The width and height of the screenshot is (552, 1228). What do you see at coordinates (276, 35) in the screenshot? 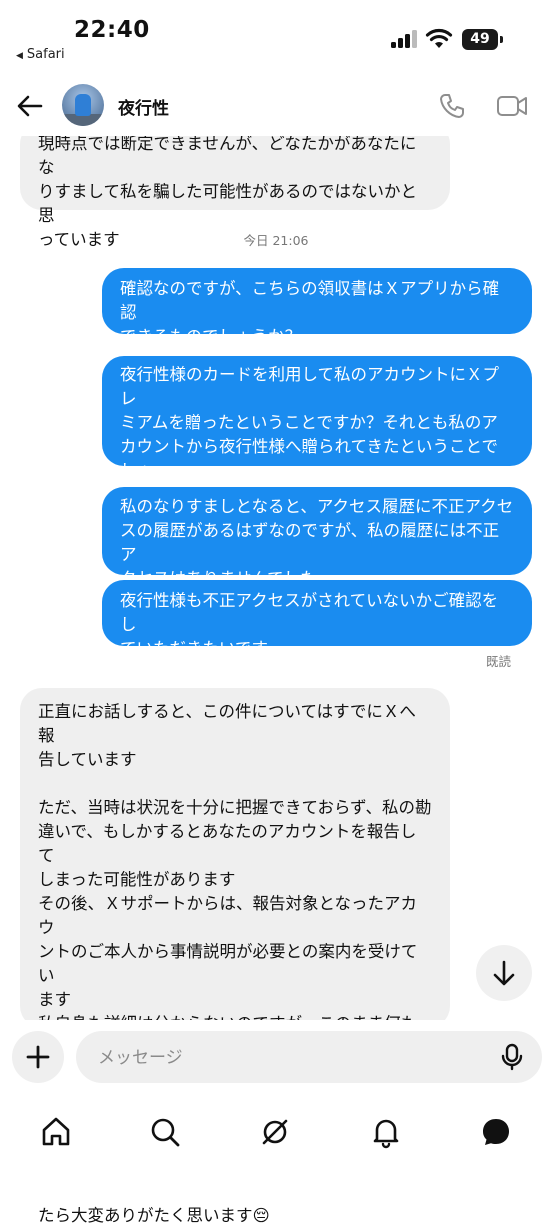
I see `status-bar: 22:40 ◀ Safari 49` at bounding box center [276, 35].